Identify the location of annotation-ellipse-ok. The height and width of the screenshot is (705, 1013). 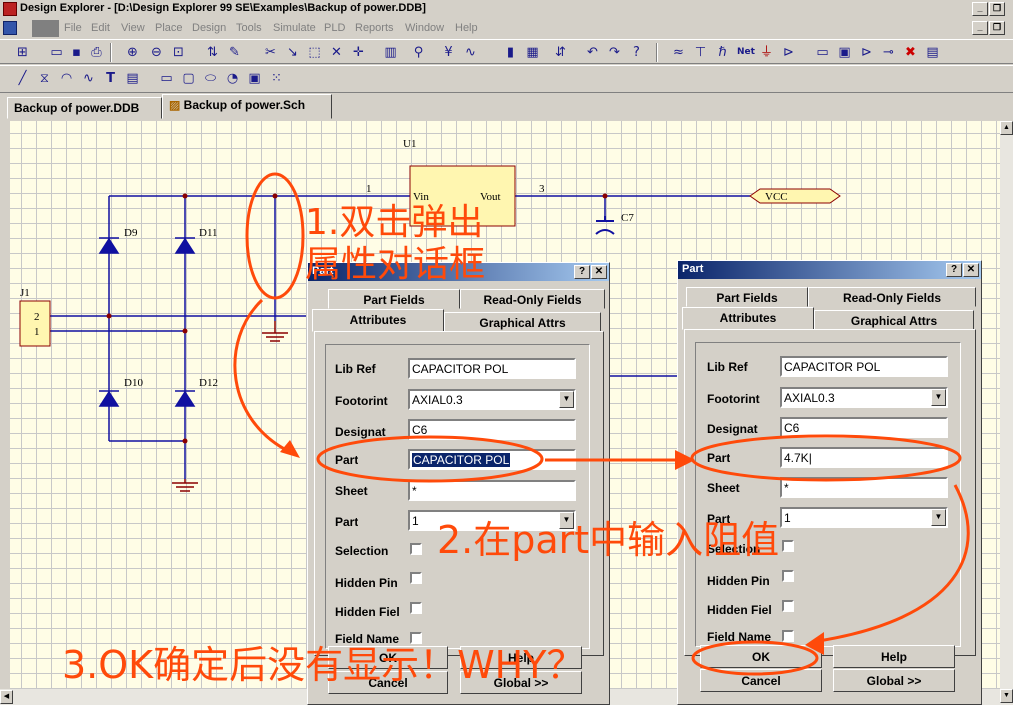
(755, 658).